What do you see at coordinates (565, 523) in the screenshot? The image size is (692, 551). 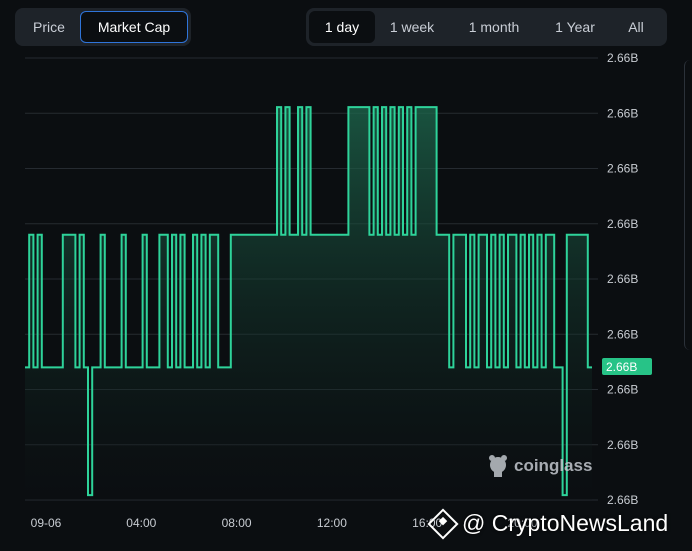 I see `cryptonewsland-label: @ CryptoNewsLand` at bounding box center [565, 523].